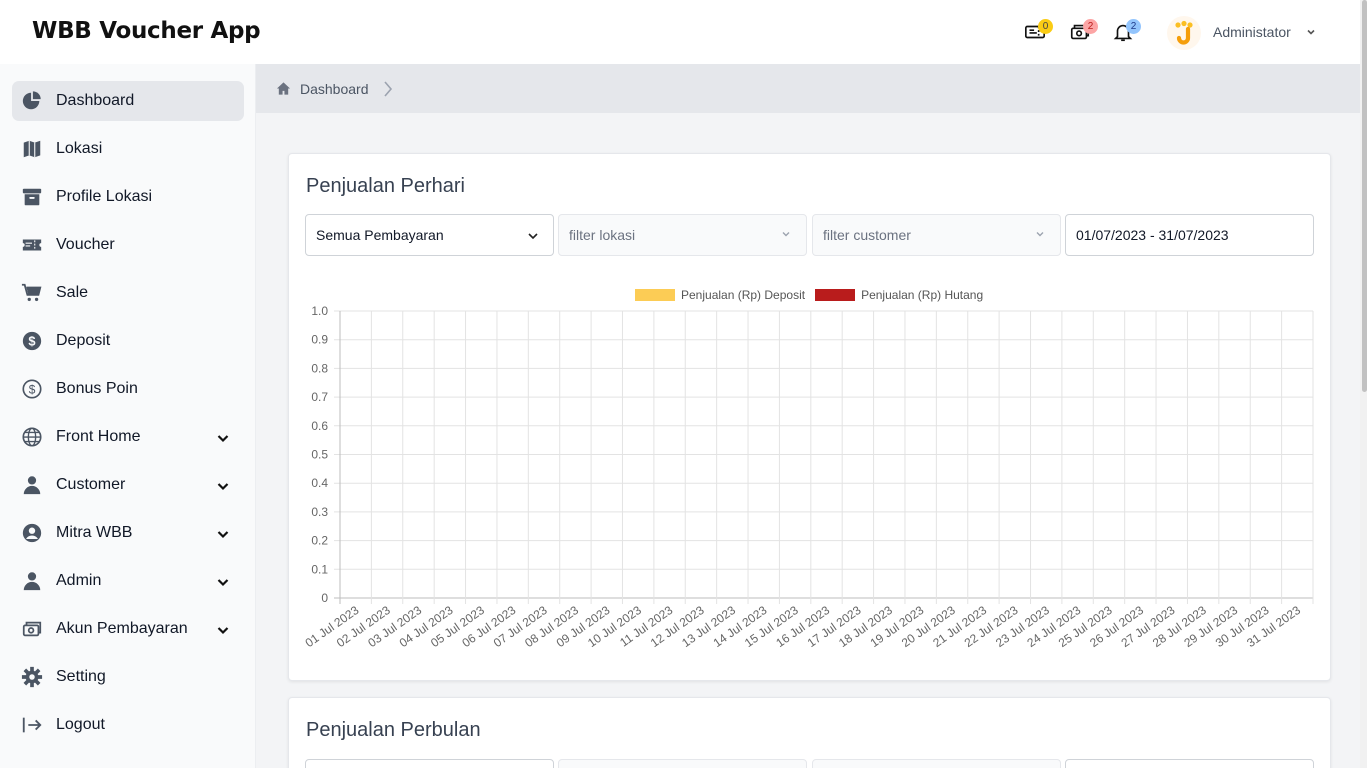 This screenshot has width=1367, height=768. What do you see at coordinates (936, 763) in the screenshot?
I see `monthly-customer-filter` at bounding box center [936, 763].